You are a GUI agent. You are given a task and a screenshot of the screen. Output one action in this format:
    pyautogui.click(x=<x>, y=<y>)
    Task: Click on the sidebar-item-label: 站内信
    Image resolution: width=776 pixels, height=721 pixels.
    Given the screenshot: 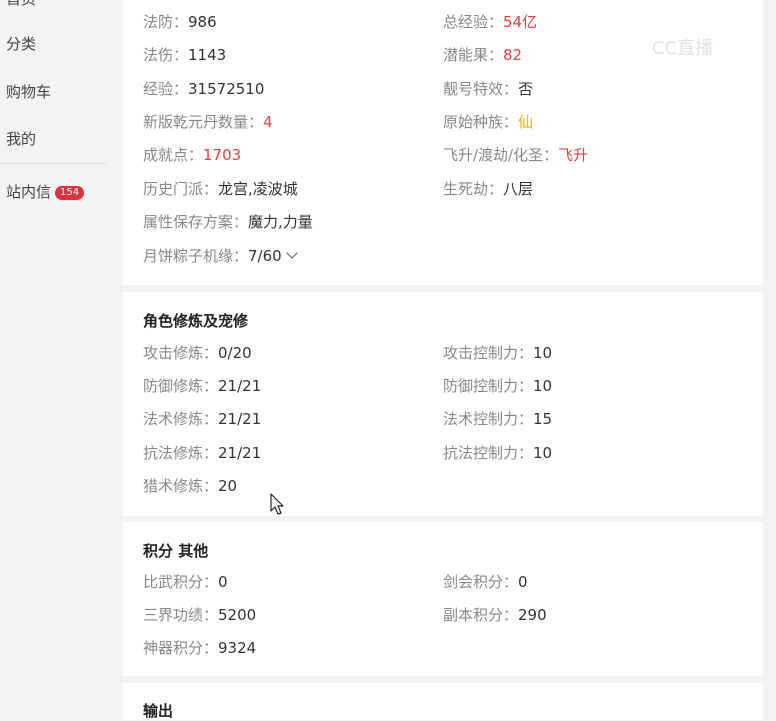 What is the action you would take?
    pyautogui.click(x=29, y=192)
    